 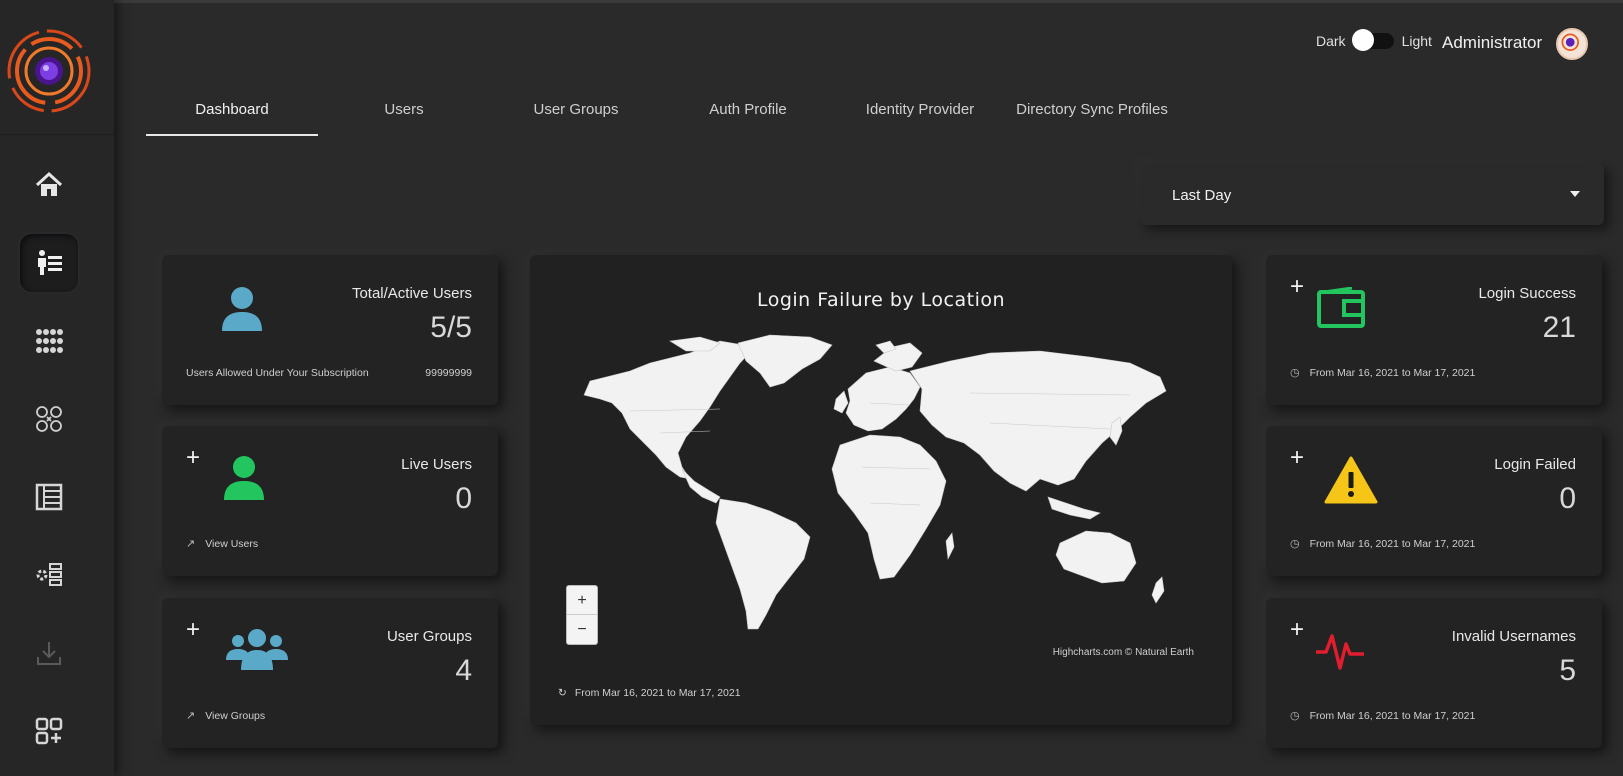 I want to click on live-users-card: + Live Users 0 ↗ View Users, so click(x=330, y=501).